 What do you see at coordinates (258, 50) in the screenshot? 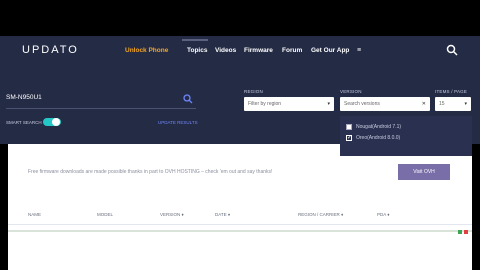
I see `nav-item-firmware: Firmware` at bounding box center [258, 50].